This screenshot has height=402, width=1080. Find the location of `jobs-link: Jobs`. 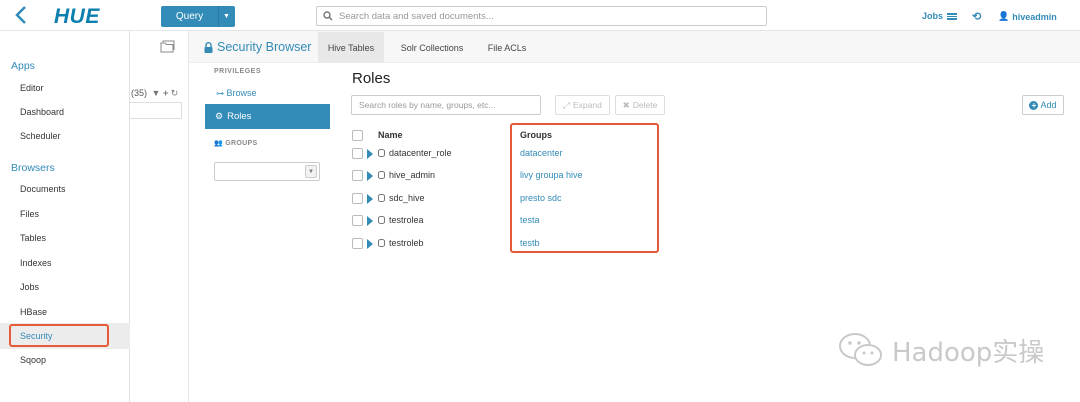

jobs-link: Jobs is located at coordinates (940, 16).